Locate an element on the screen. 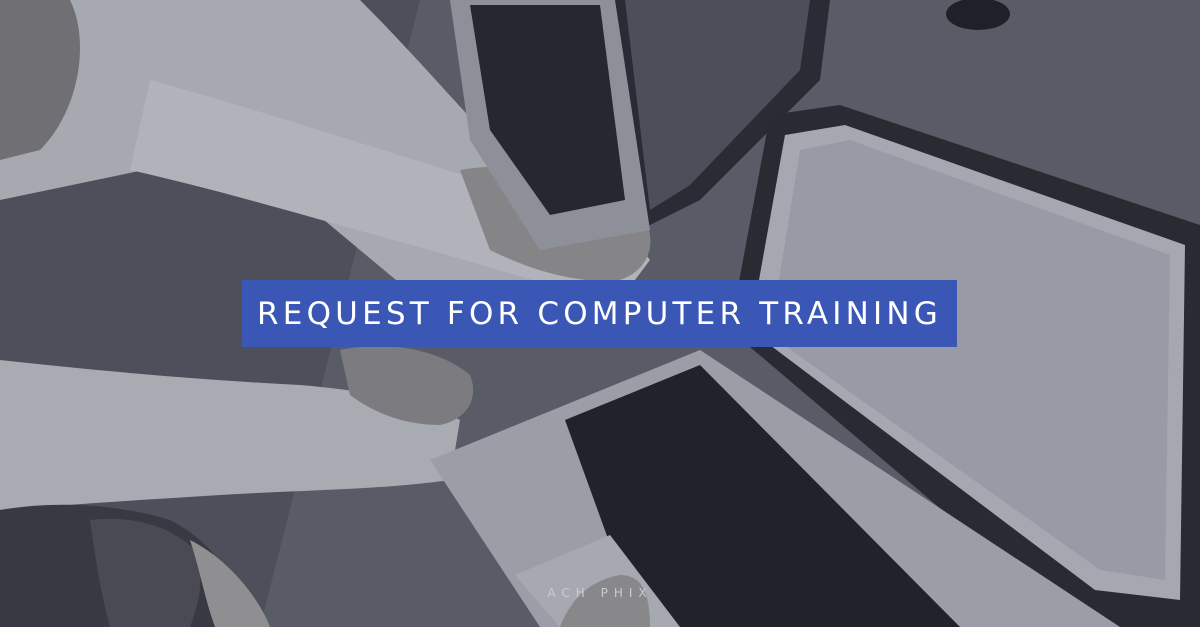  title-banner: REQUEST FOR COMPUTER TRAINING is located at coordinates (599, 313).